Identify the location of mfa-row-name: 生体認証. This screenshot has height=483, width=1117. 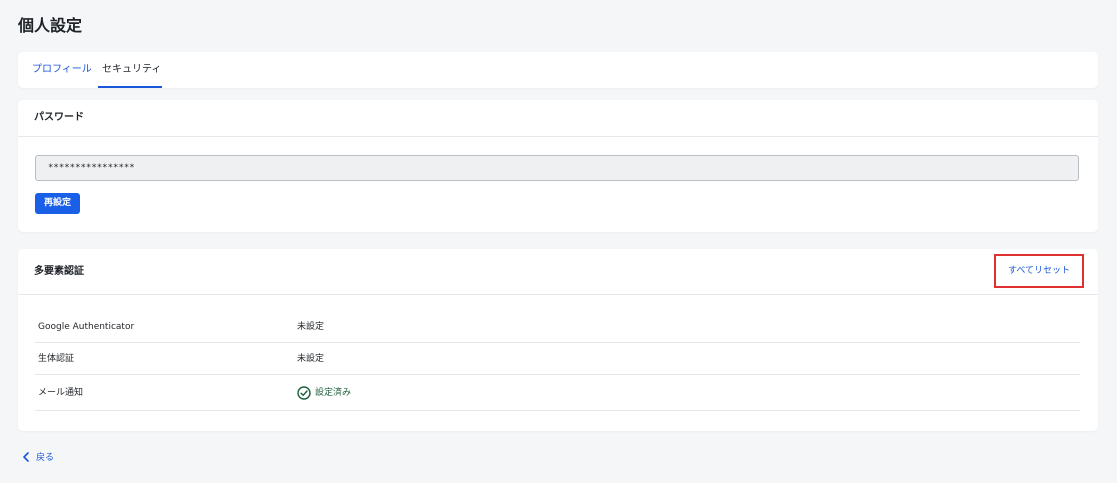
(56, 359).